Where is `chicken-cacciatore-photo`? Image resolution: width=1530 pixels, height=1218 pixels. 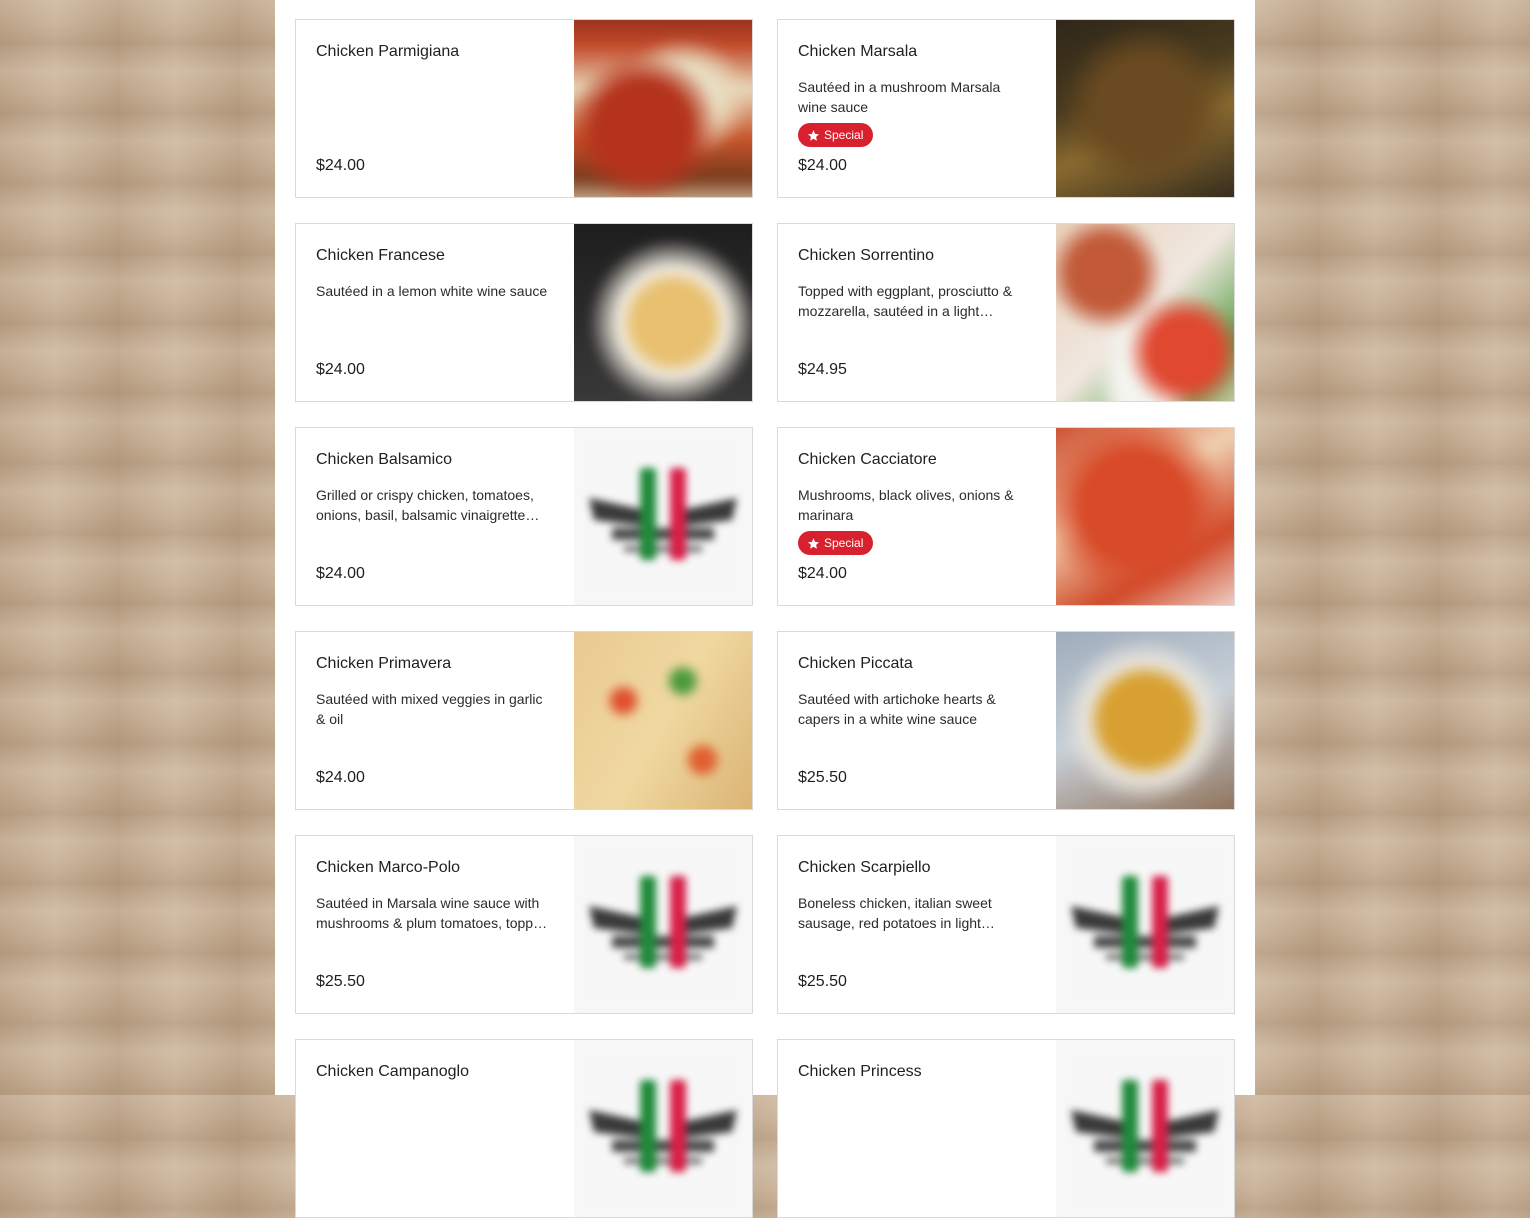 chicken-cacciatore-photo is located at coordinates (1145, 516).